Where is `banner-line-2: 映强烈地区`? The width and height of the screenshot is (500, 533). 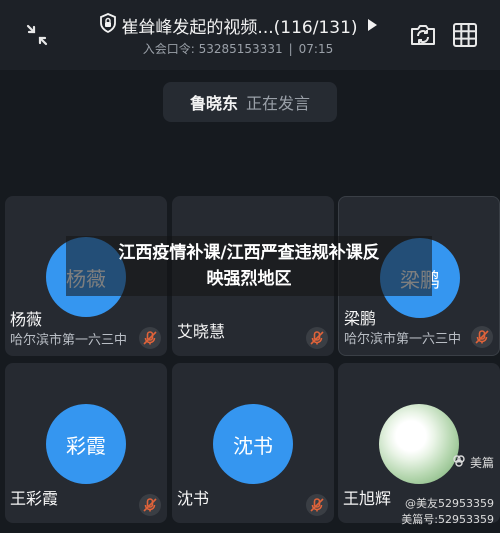
banner-line-2: 映强烈地区 is located at coordinates (249, 279).